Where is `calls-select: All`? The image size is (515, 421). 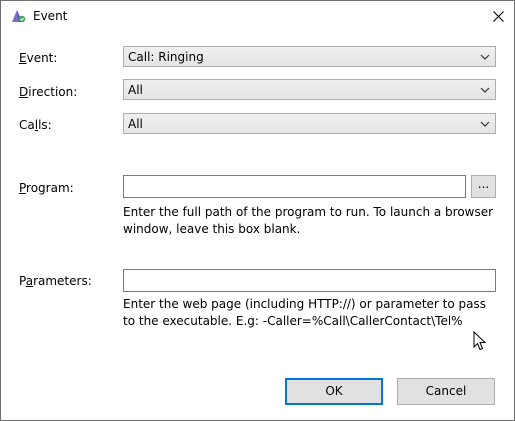
calls-select: All is located at coordinates (309, 123).